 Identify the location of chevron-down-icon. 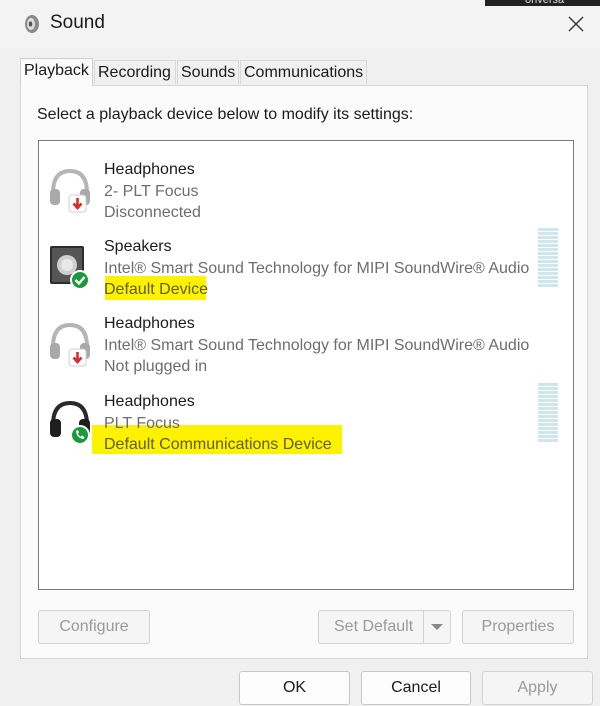
(437, 627).